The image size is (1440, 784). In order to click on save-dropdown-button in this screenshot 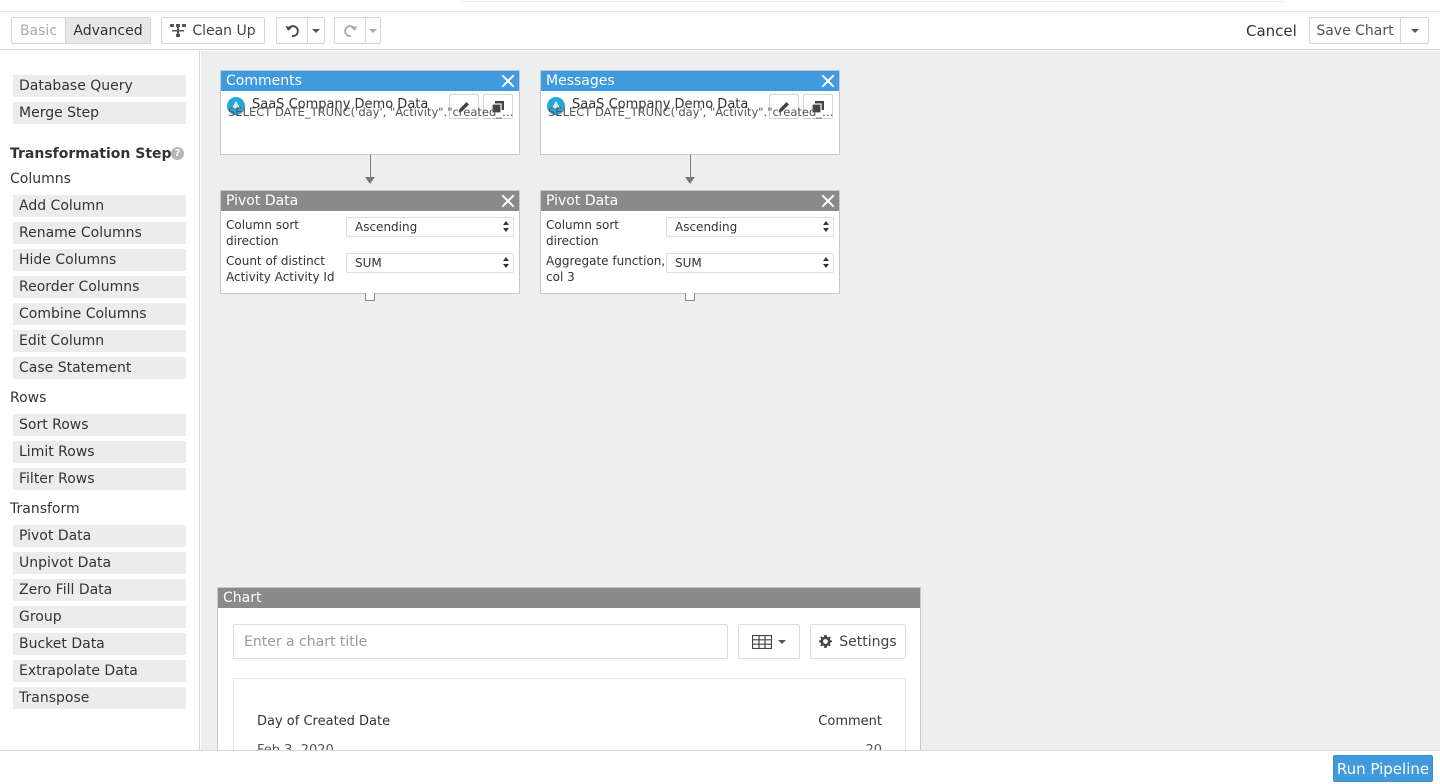, I will do `click(1414, 30)`.